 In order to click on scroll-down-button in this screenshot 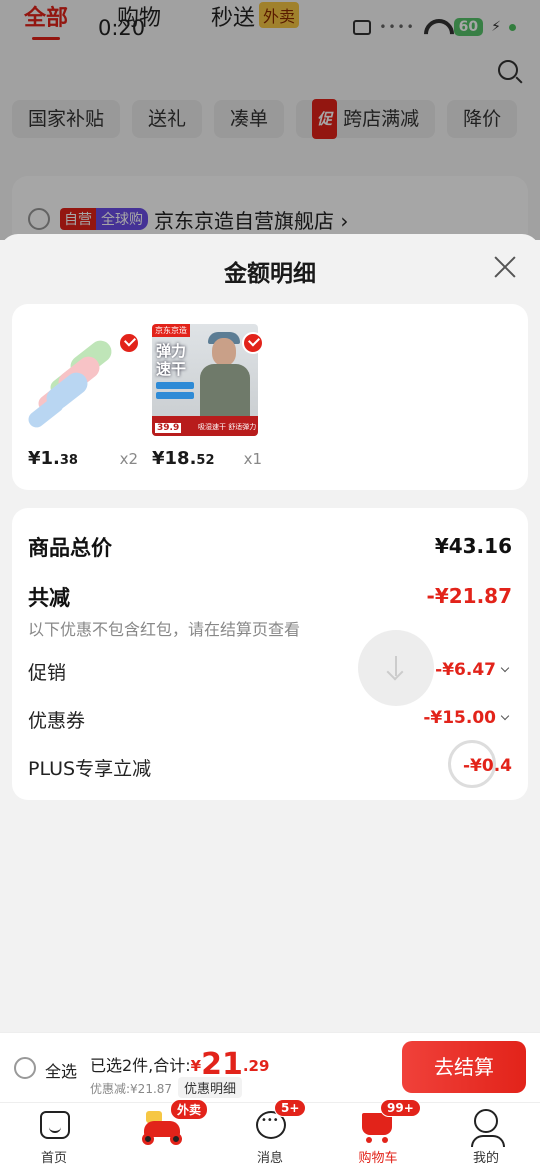, I will do `click(396, 668)`.